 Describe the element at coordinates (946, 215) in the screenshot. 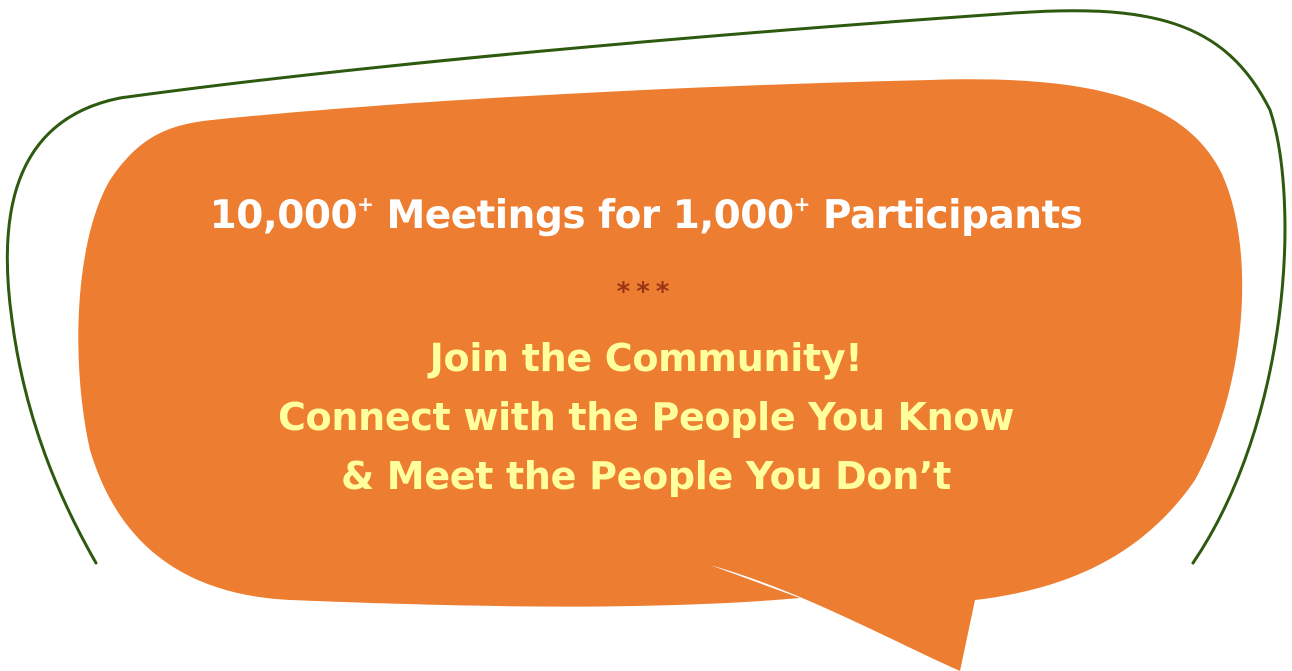

I see `headline-participants-text: Participants` at that location.